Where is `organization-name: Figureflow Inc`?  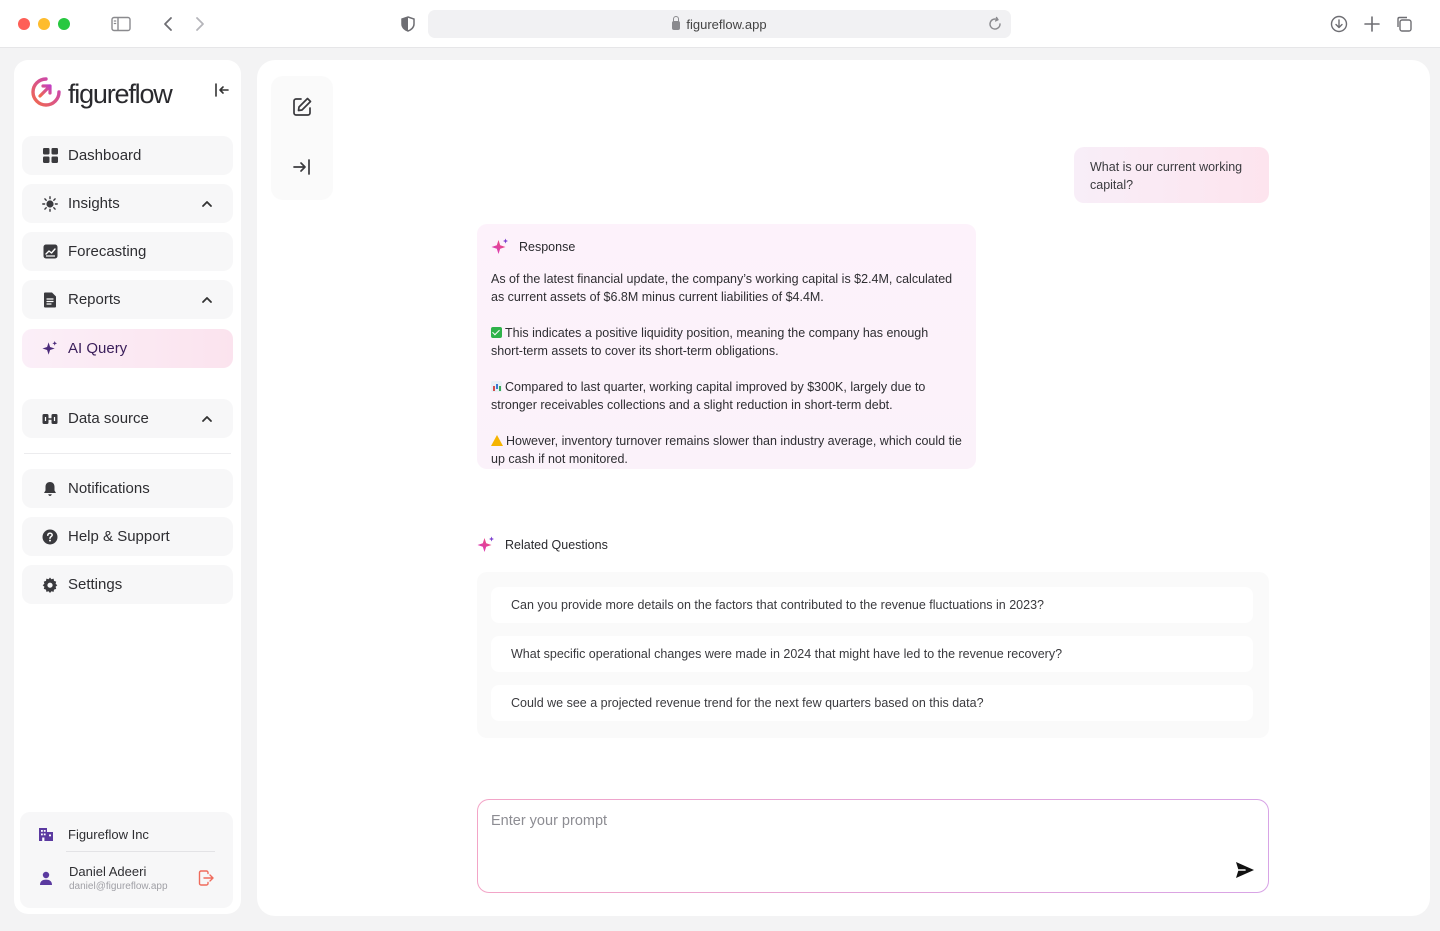
organization-name: Figureflow Inc is located at coordinates (108, 834).